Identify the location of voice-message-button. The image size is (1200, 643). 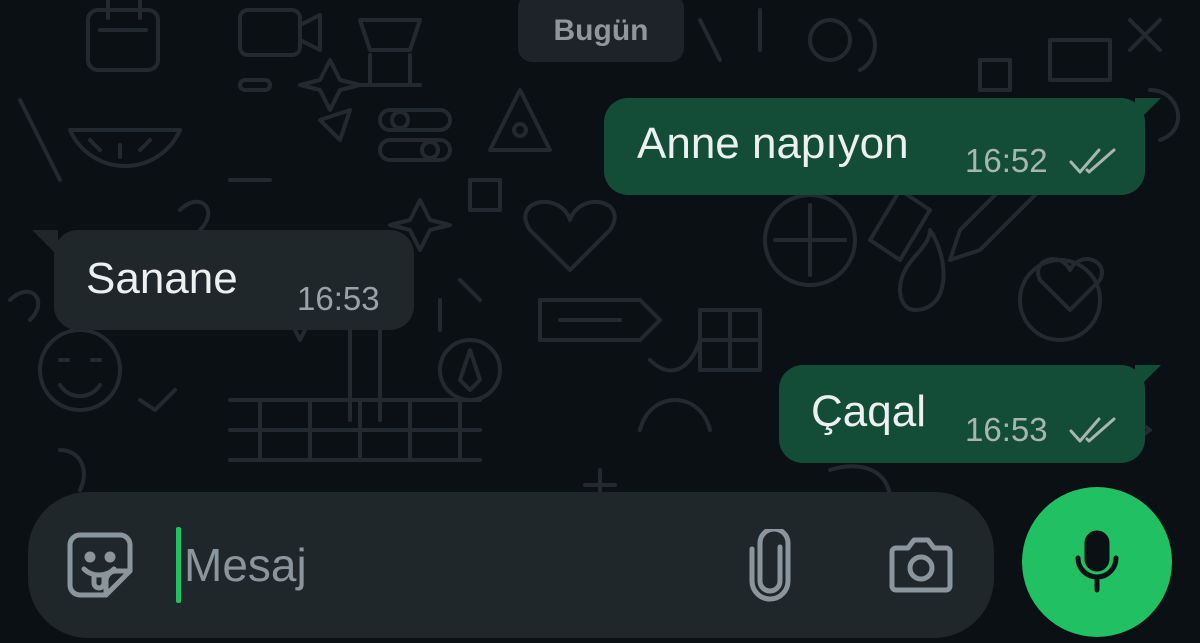
(1097, 562).